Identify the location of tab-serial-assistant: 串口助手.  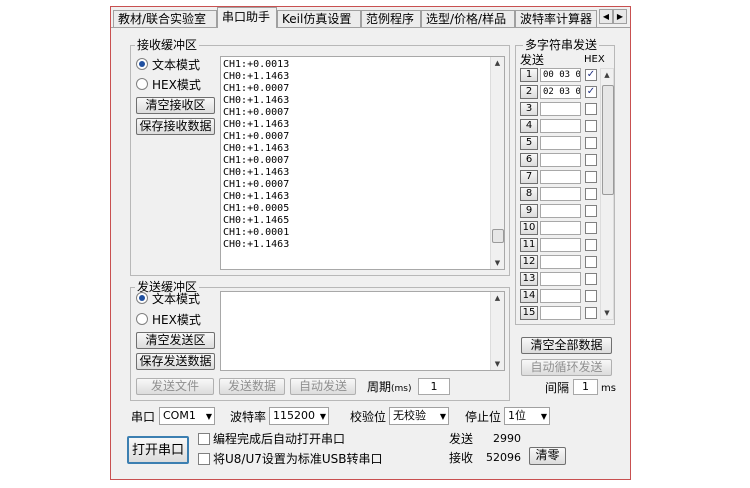
(247, 17).